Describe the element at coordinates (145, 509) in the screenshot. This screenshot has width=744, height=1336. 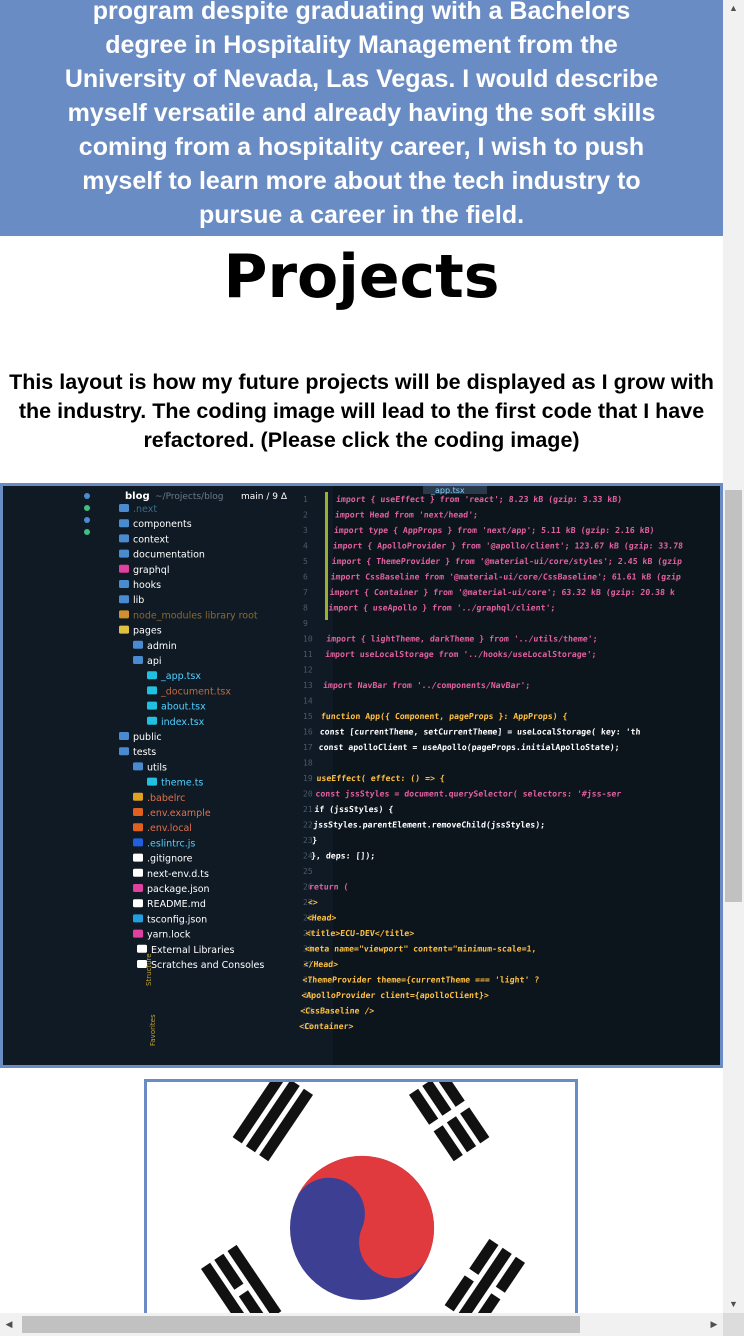
I see `project-tree-item: .next` at that location.